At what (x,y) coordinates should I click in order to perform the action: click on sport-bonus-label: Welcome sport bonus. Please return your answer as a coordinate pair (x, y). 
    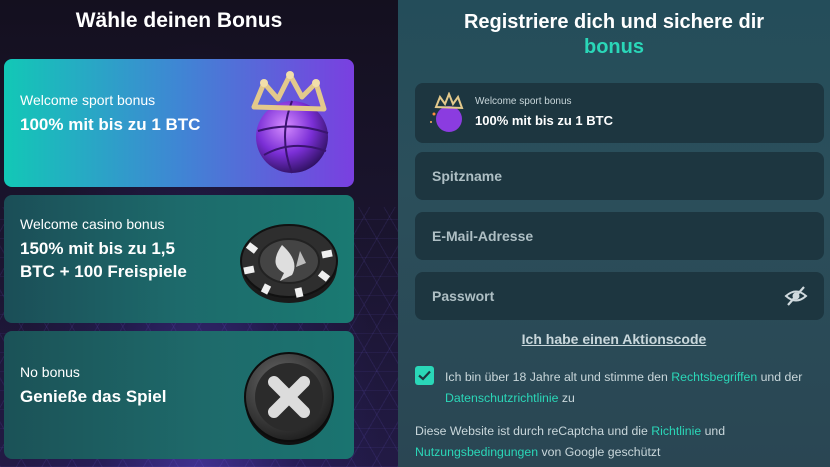
    Looking at the image, I should click on (88, 100).